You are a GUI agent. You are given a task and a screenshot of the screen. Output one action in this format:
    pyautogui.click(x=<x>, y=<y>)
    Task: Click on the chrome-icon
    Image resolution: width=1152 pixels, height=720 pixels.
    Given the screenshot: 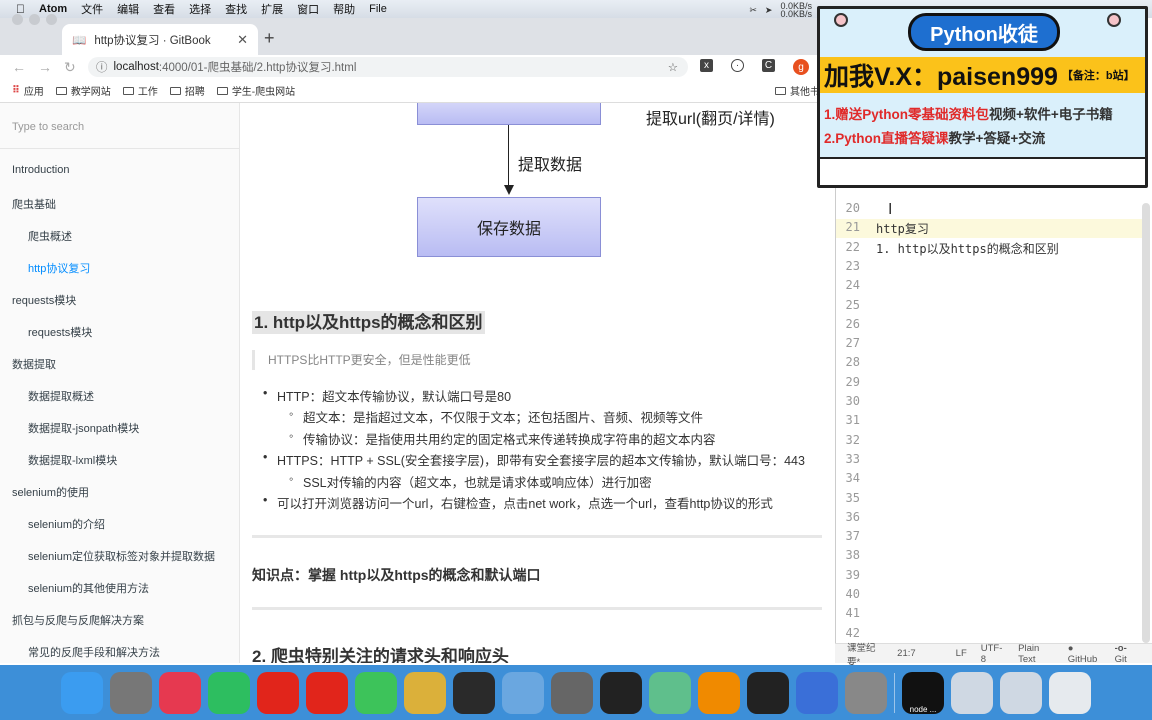 What is the action you would take?
    pyautogui.click(x=425, y=692)
    